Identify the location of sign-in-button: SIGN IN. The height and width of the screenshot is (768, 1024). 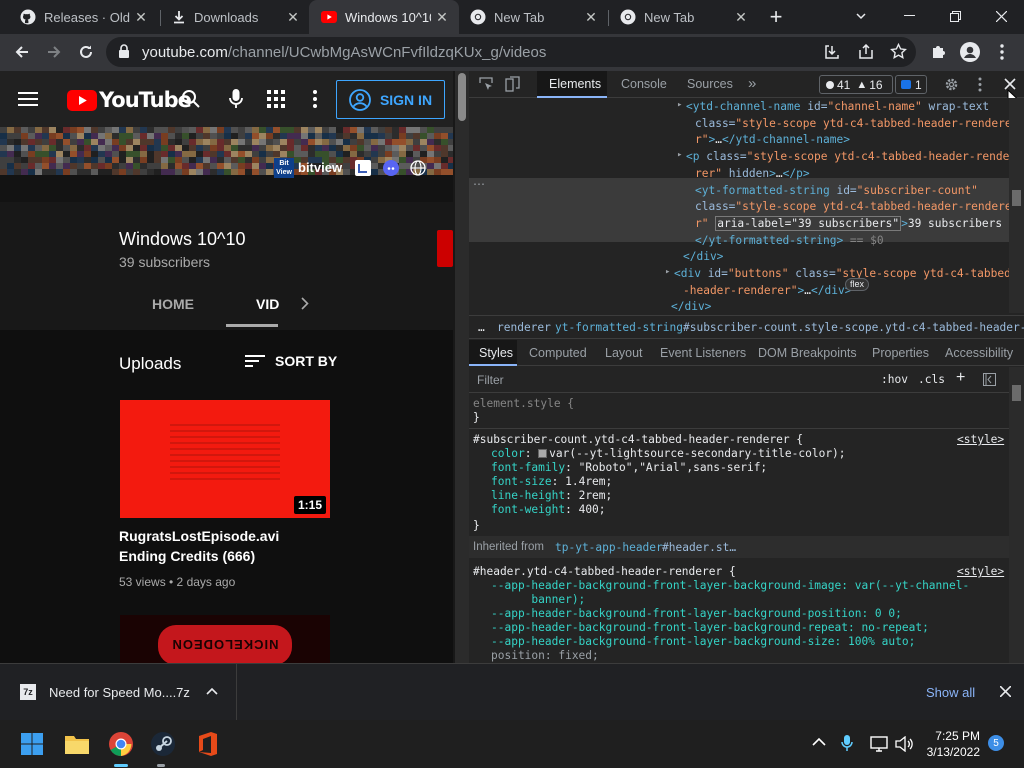
(390, 99).